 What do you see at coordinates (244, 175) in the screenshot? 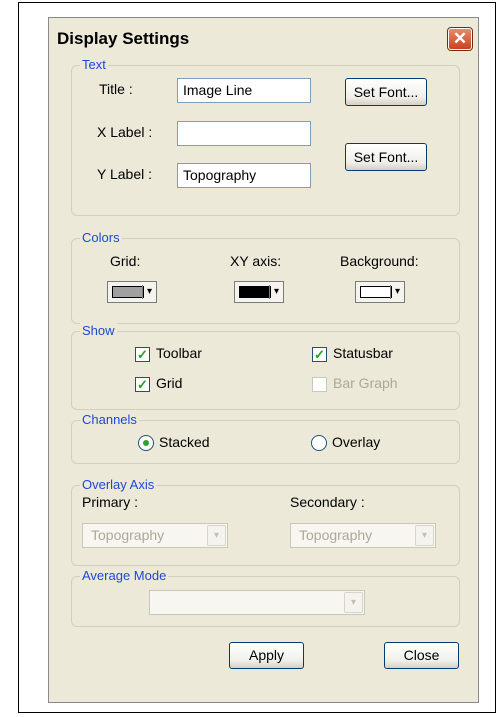
I see `ylabel-input: Topography` at bounding box center [244, 175].